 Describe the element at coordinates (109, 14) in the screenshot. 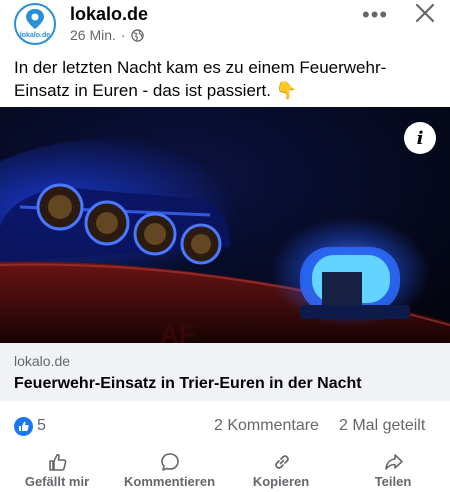

I see `page-name: lokalo.de` at that location.